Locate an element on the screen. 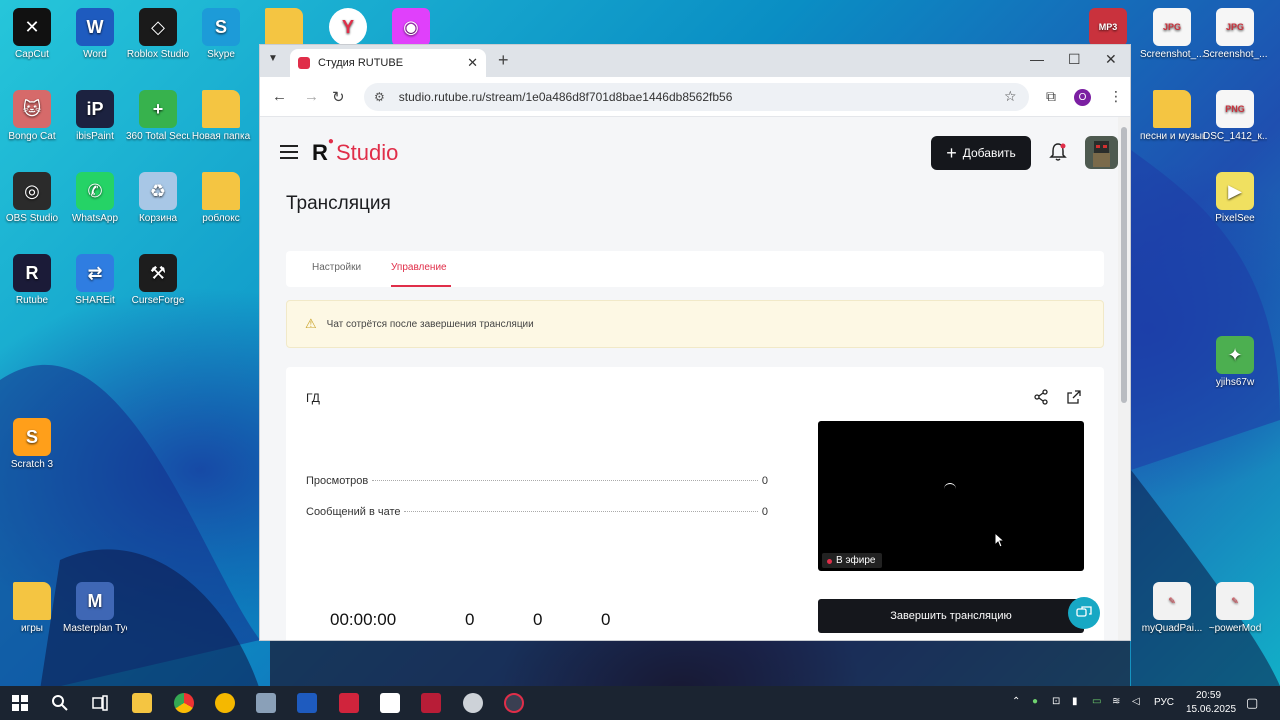 The height and width of the screenshot is (720, 1280). desktop-icon: iP ibisPaint is located at coordinates (95, 116).